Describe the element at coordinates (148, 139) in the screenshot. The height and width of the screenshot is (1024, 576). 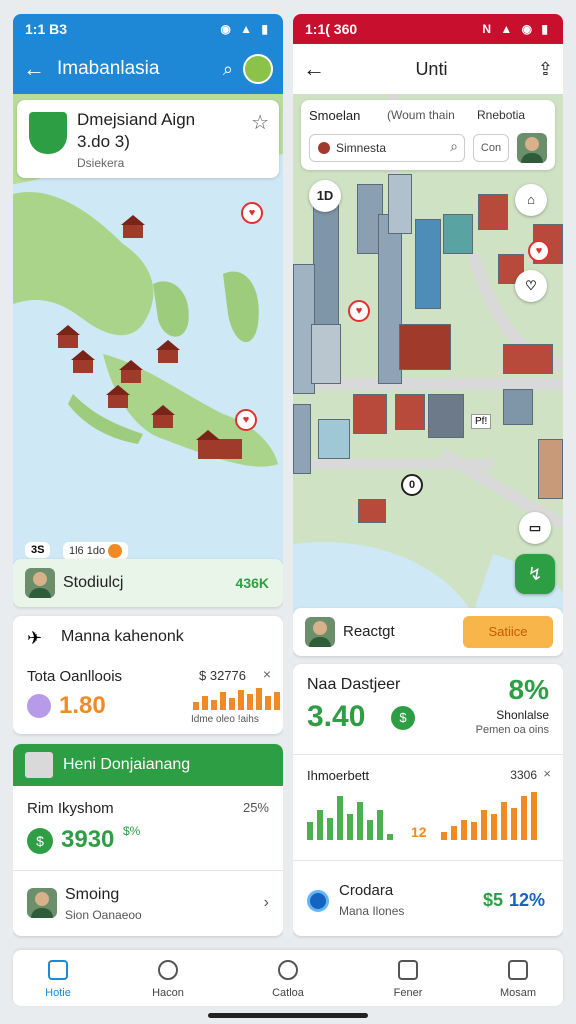
I see `location-card: Dmejsiand Aign 3.do 3) Dsiekera ☆` at that location.